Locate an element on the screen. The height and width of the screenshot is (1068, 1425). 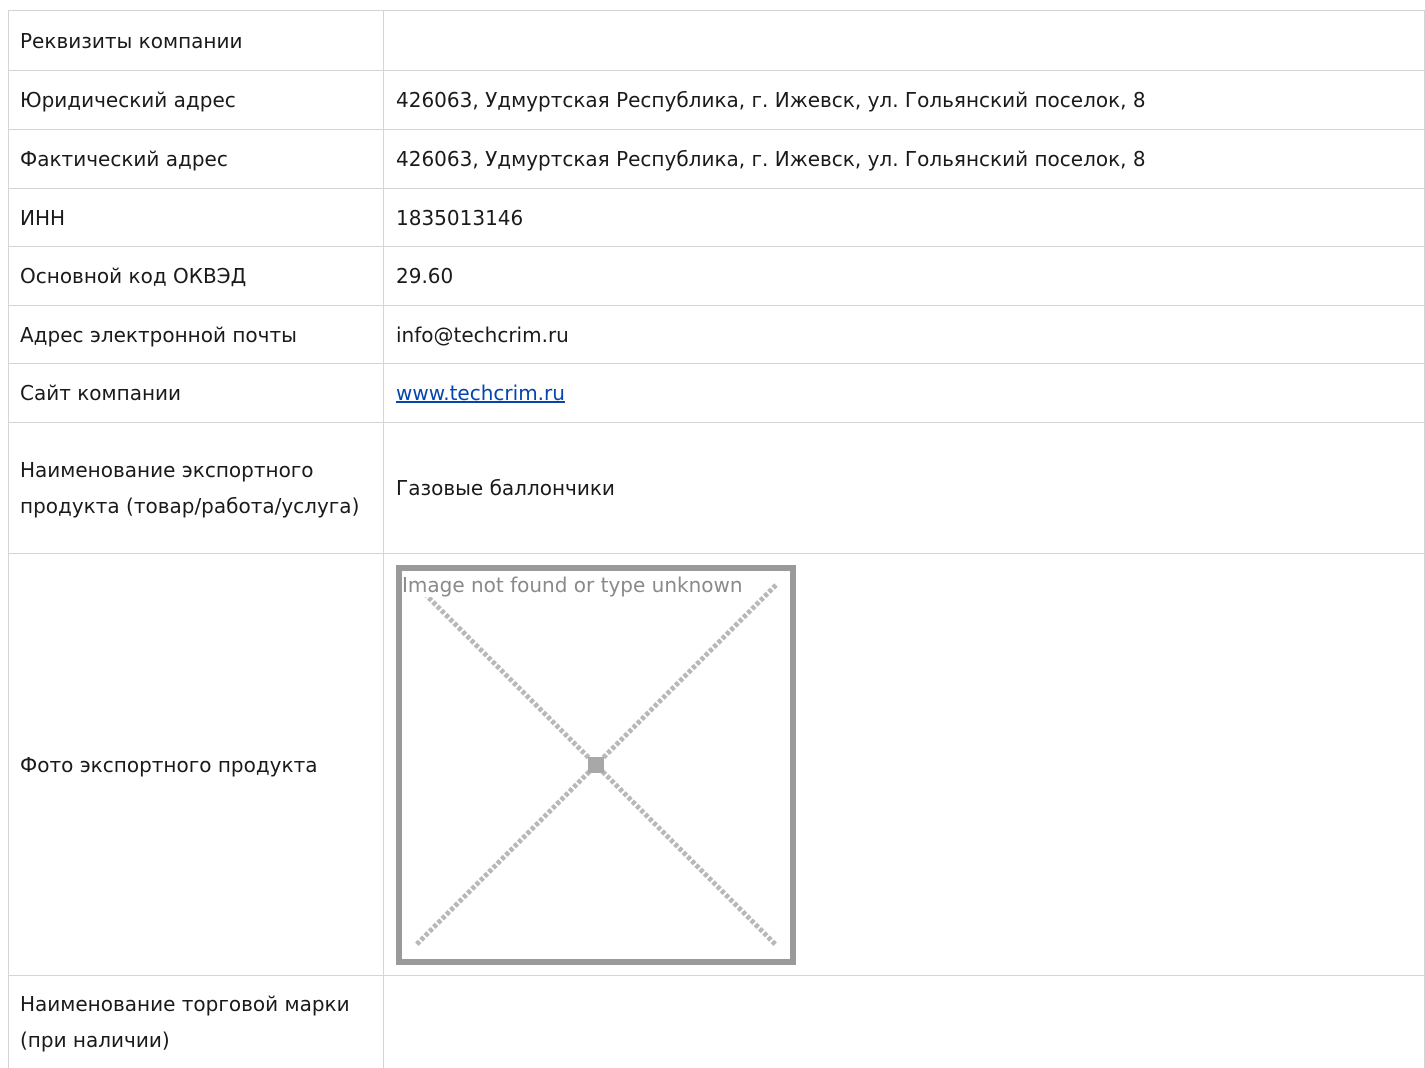
website-link: www.techcrim.ru is located at coordinates (480, 393).